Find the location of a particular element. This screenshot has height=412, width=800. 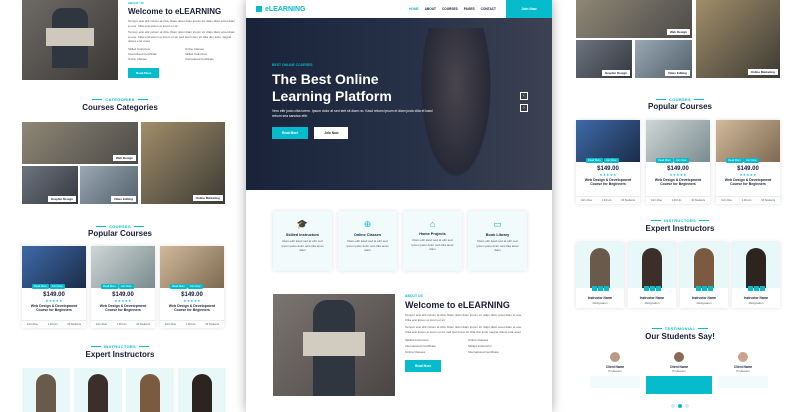

book-open-icon: ▭ is located at coordinates (497, 224).